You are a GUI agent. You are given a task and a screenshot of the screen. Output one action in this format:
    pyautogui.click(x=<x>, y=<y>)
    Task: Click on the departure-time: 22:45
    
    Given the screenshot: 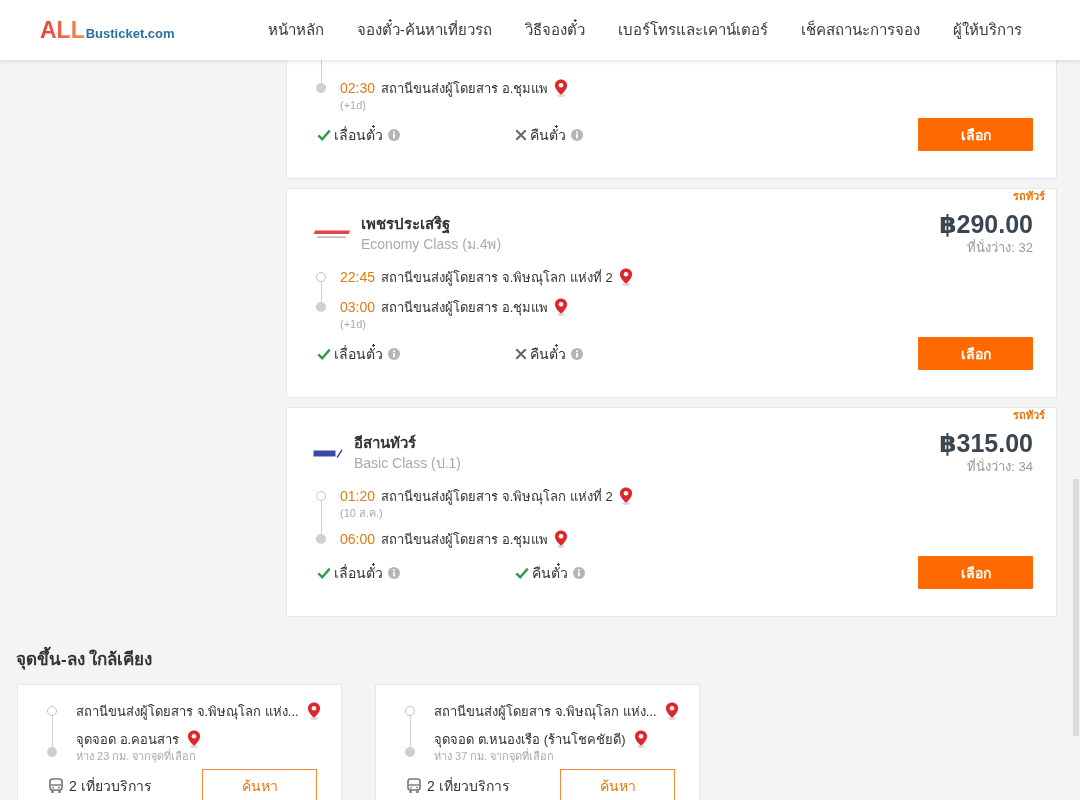 What is the action you would take?
    pyautogui.click(x=358, y=277)
    